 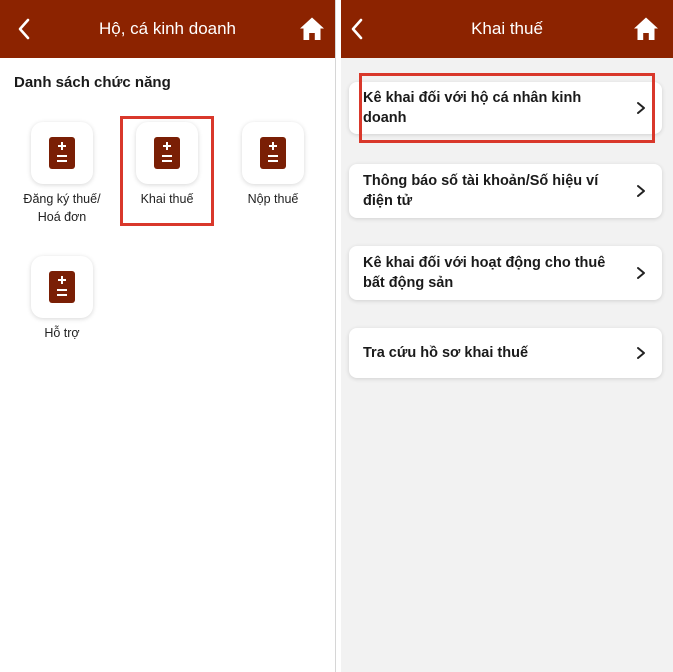 I want to click on function-label: Đăng ký thuế/ Hoá đơn, so click(x=62, y=208).